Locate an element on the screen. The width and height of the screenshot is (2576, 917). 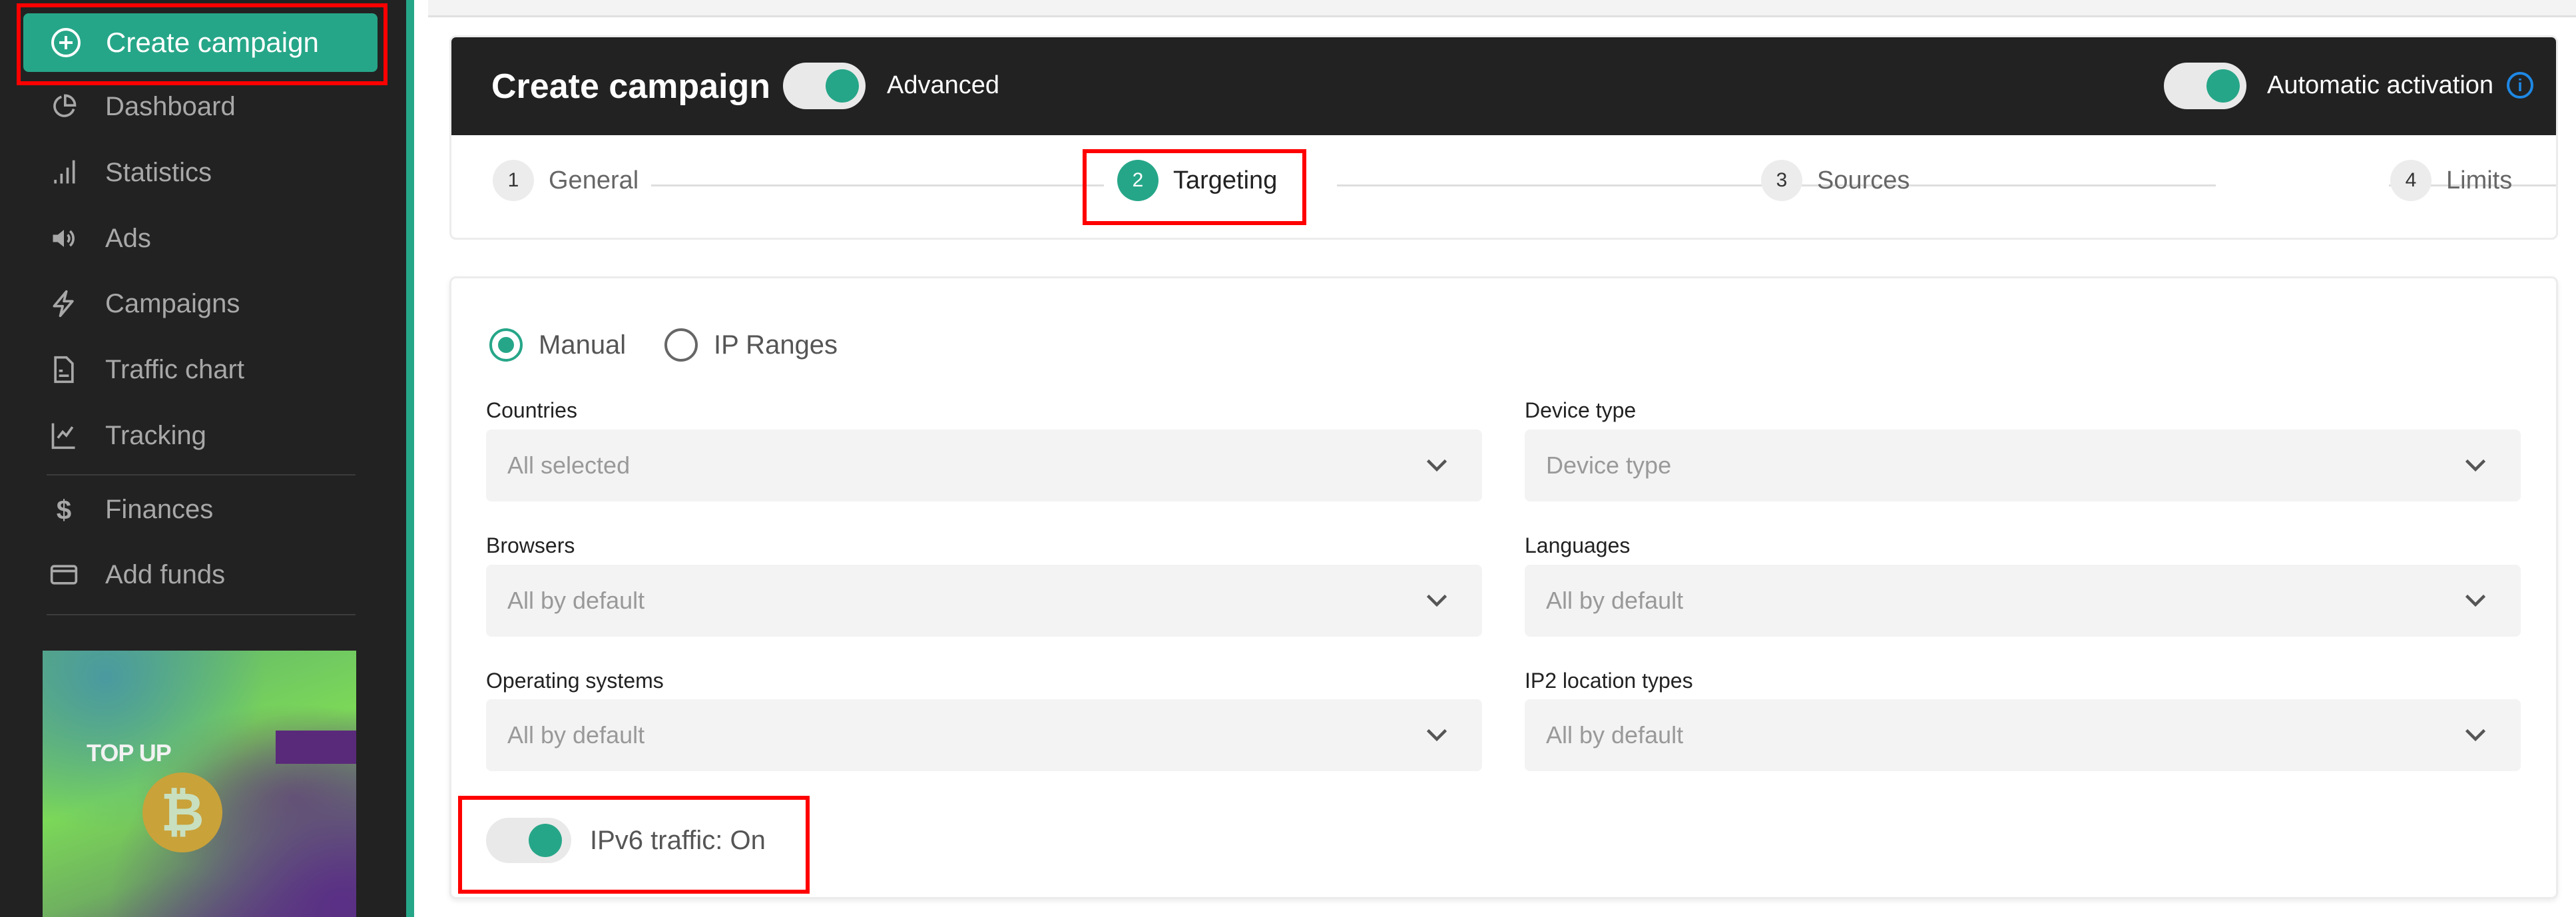
step-label: Targeting is located at coordinates (1225, 180).